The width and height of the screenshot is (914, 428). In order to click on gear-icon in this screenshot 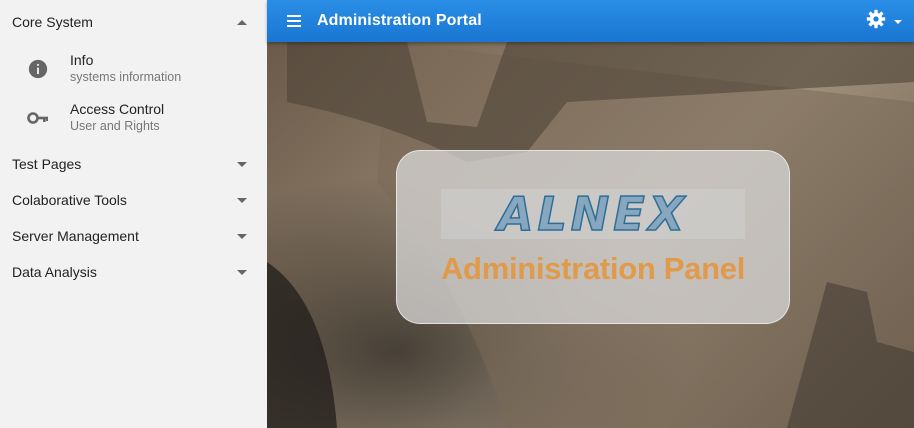, I will do `click(876, 21)`.